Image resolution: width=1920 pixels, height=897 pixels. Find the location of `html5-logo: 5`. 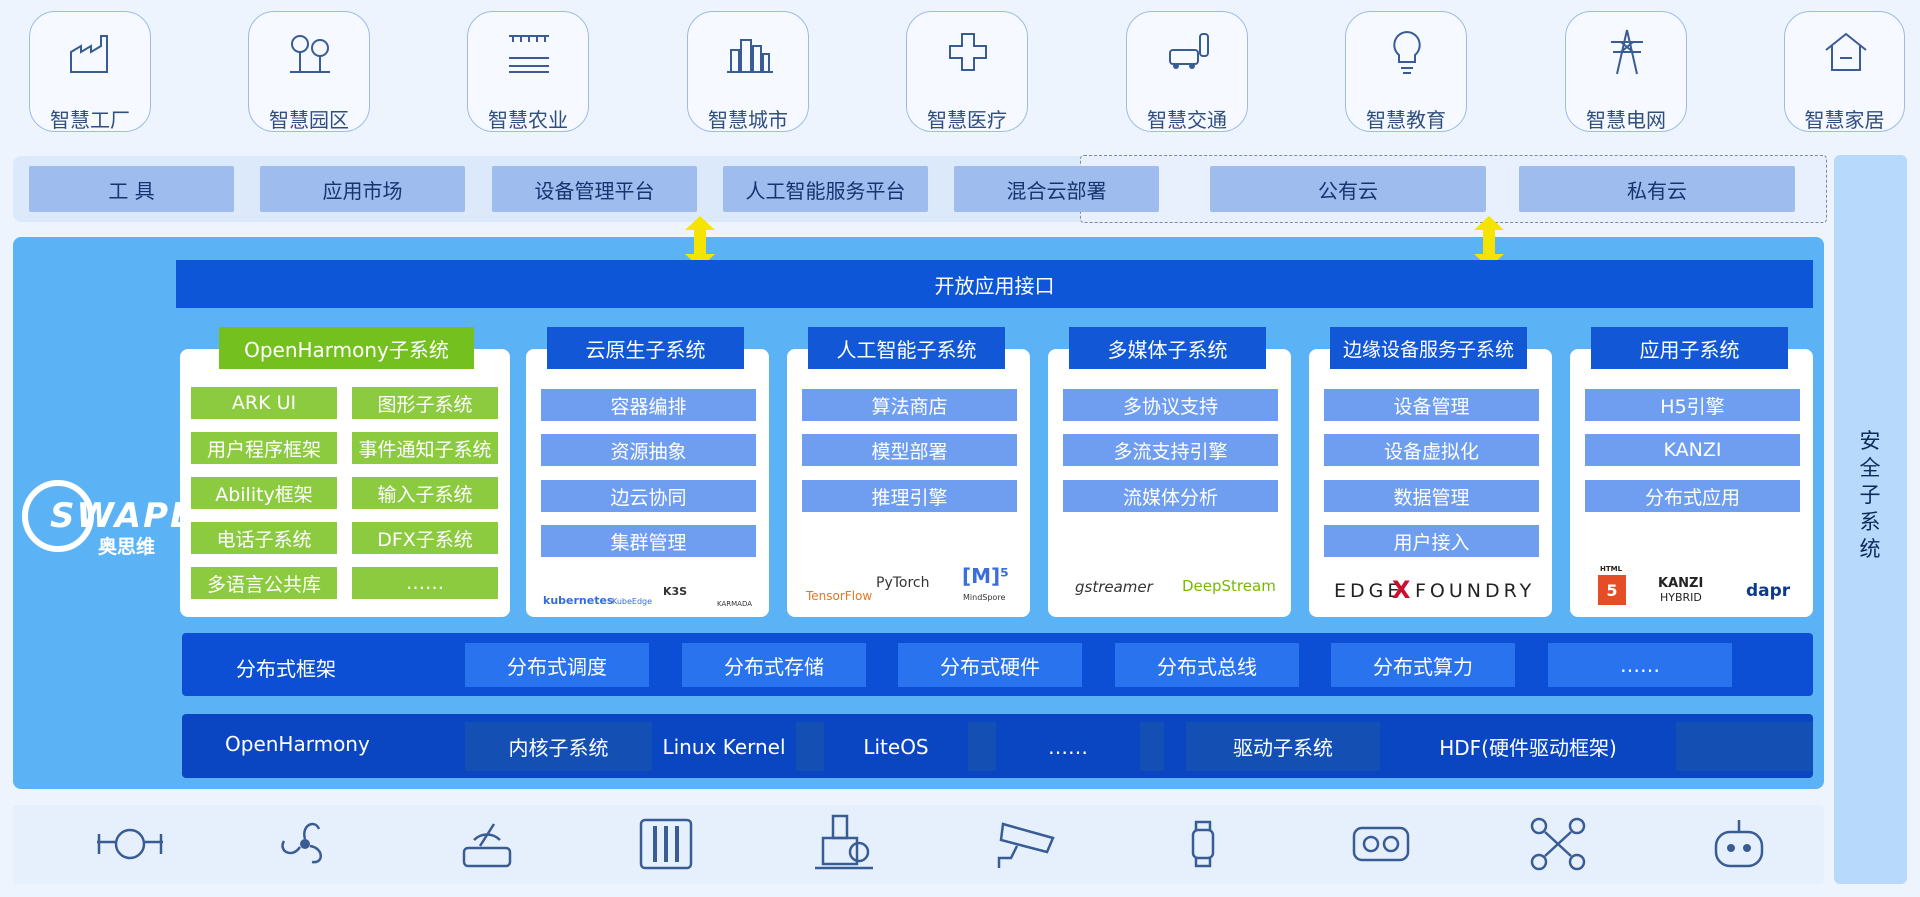

html5-logo: 5 is located at coordinates (1612, 590).